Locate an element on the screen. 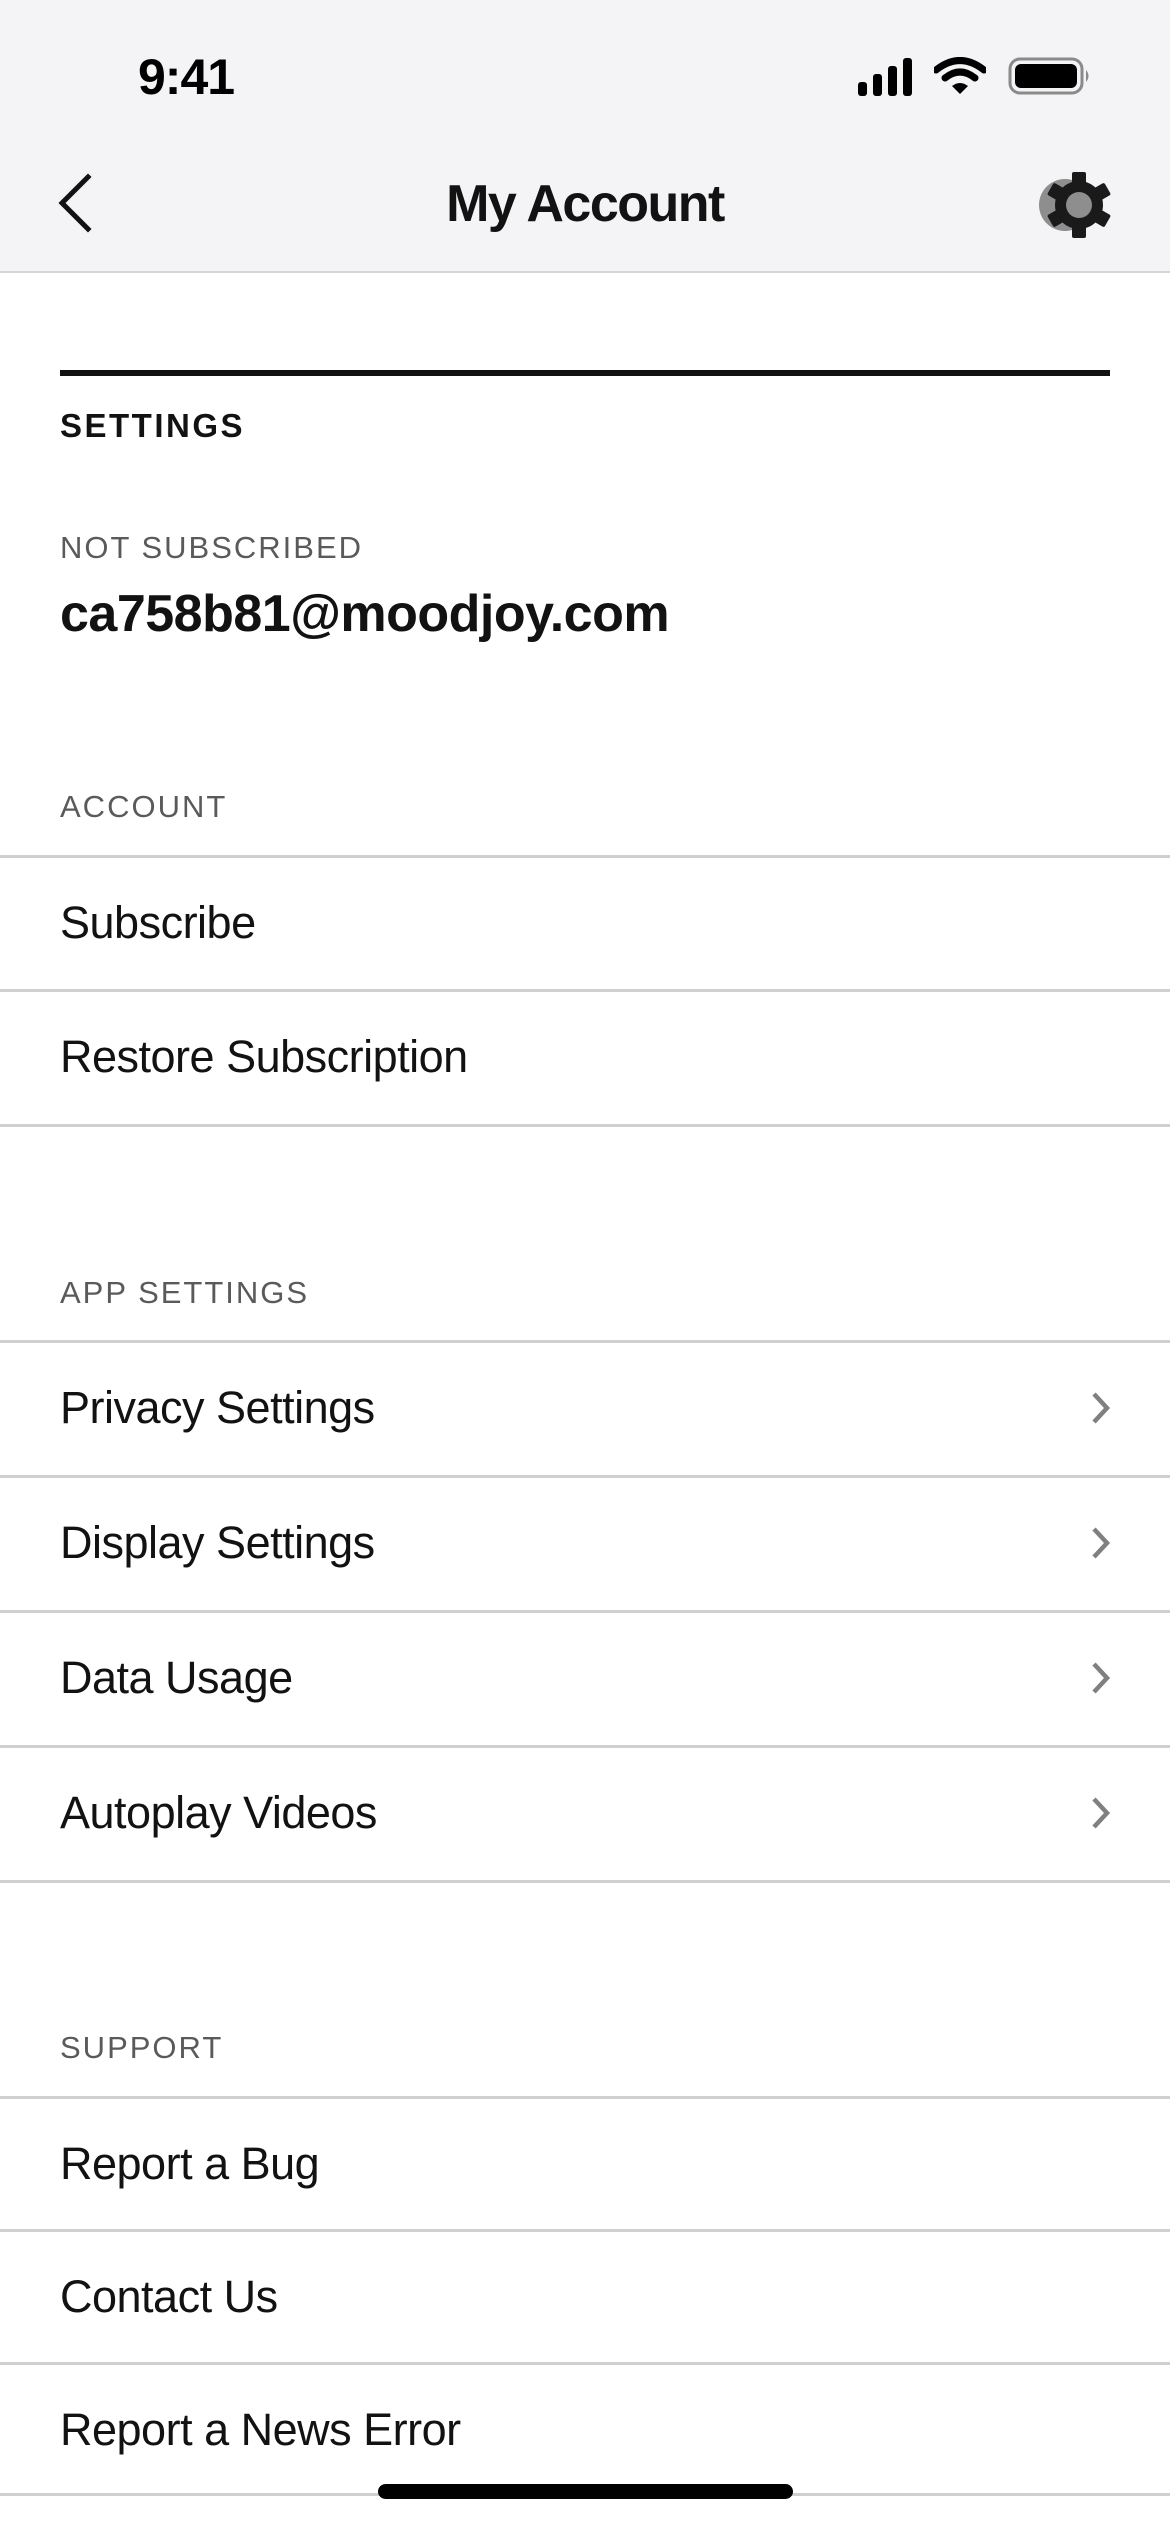 The height and width of the screenshot is (2532, 1170). row-label: Report a News Error is located at coordinates (260, 2429).